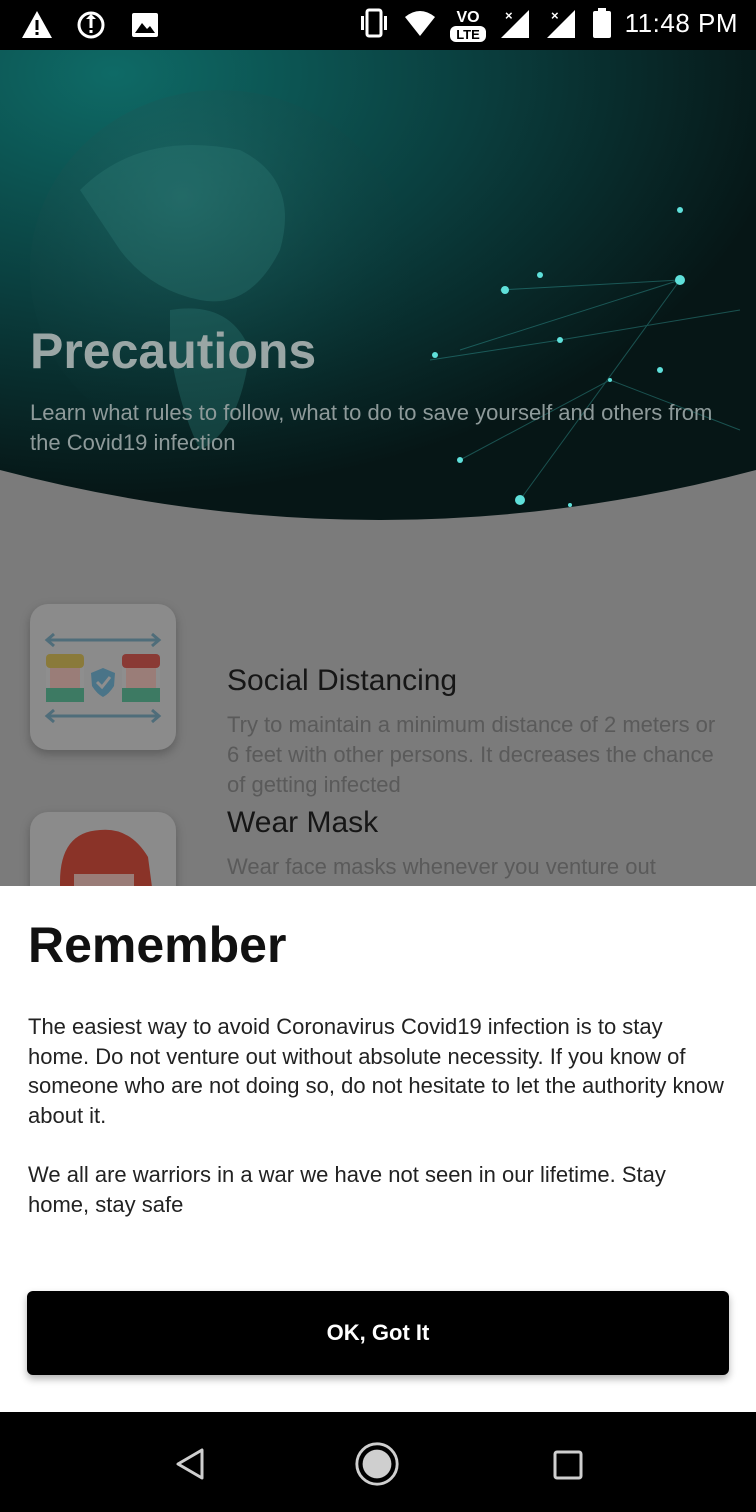  Describe the element at coordinates (374, 23) in the screenshot. I see `vibrate-icon` at that location.